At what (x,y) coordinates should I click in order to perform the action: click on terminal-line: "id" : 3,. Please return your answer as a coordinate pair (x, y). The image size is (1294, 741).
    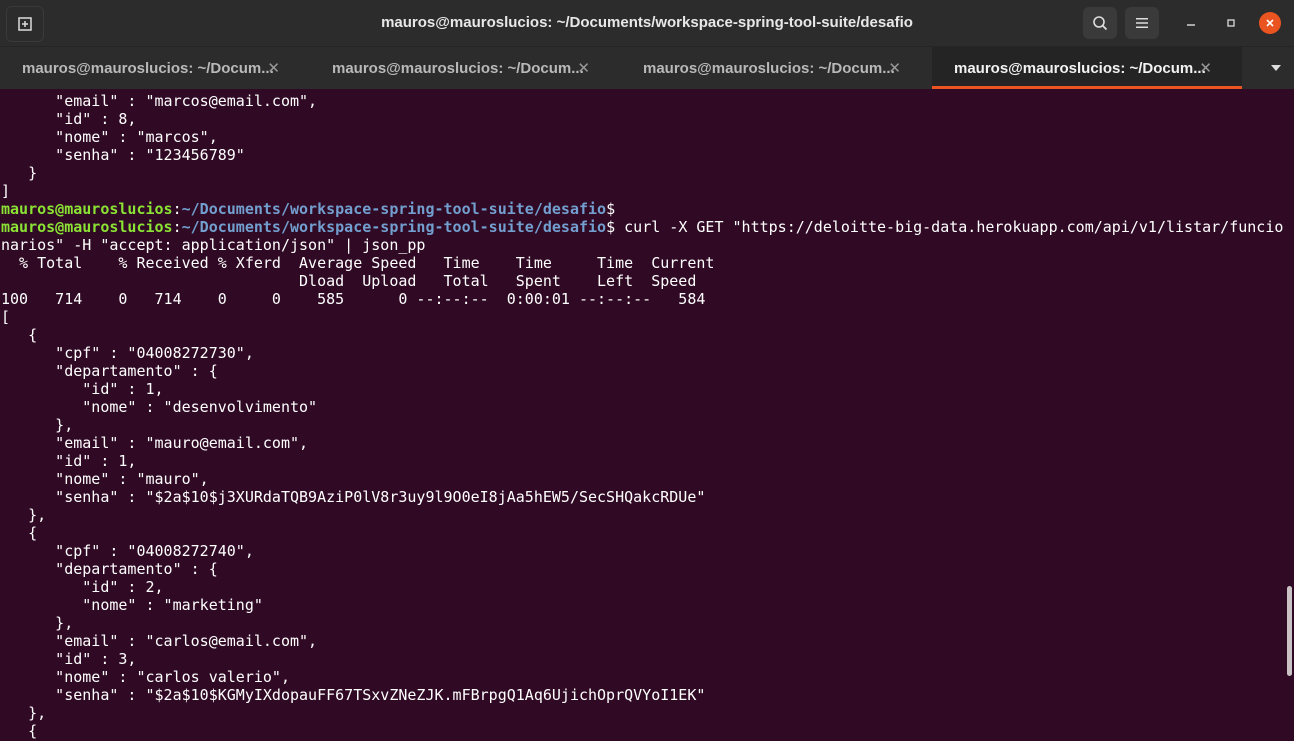
    Looking at the image, I should click on (69, 659).